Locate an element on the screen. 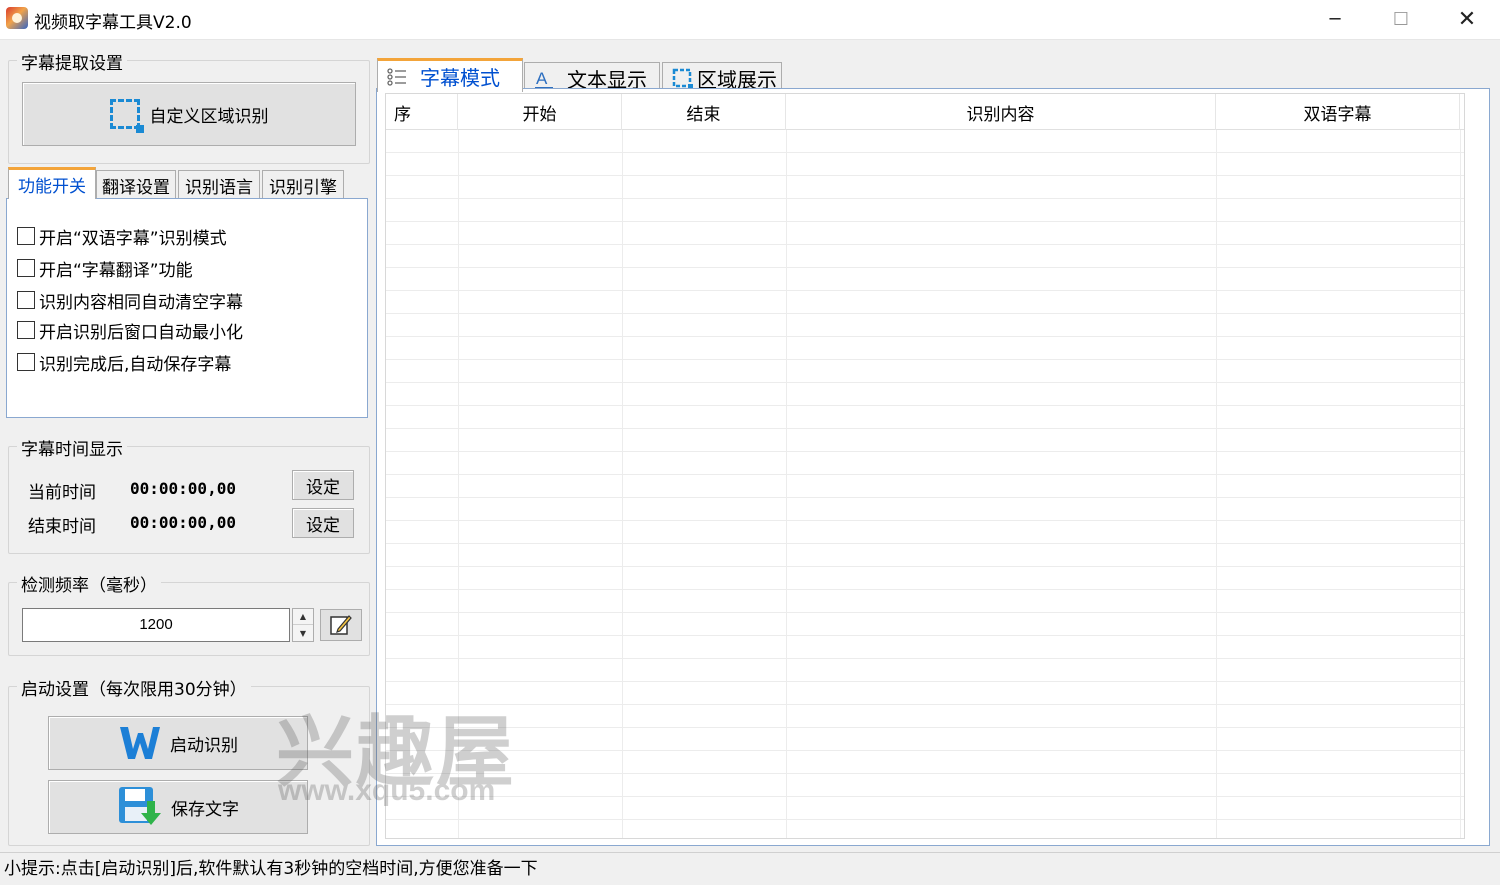 The image size is (1500, 885). option-bilingual-mode: 开启“双语字幕”识别模式 is located at coordinates (122, 236).